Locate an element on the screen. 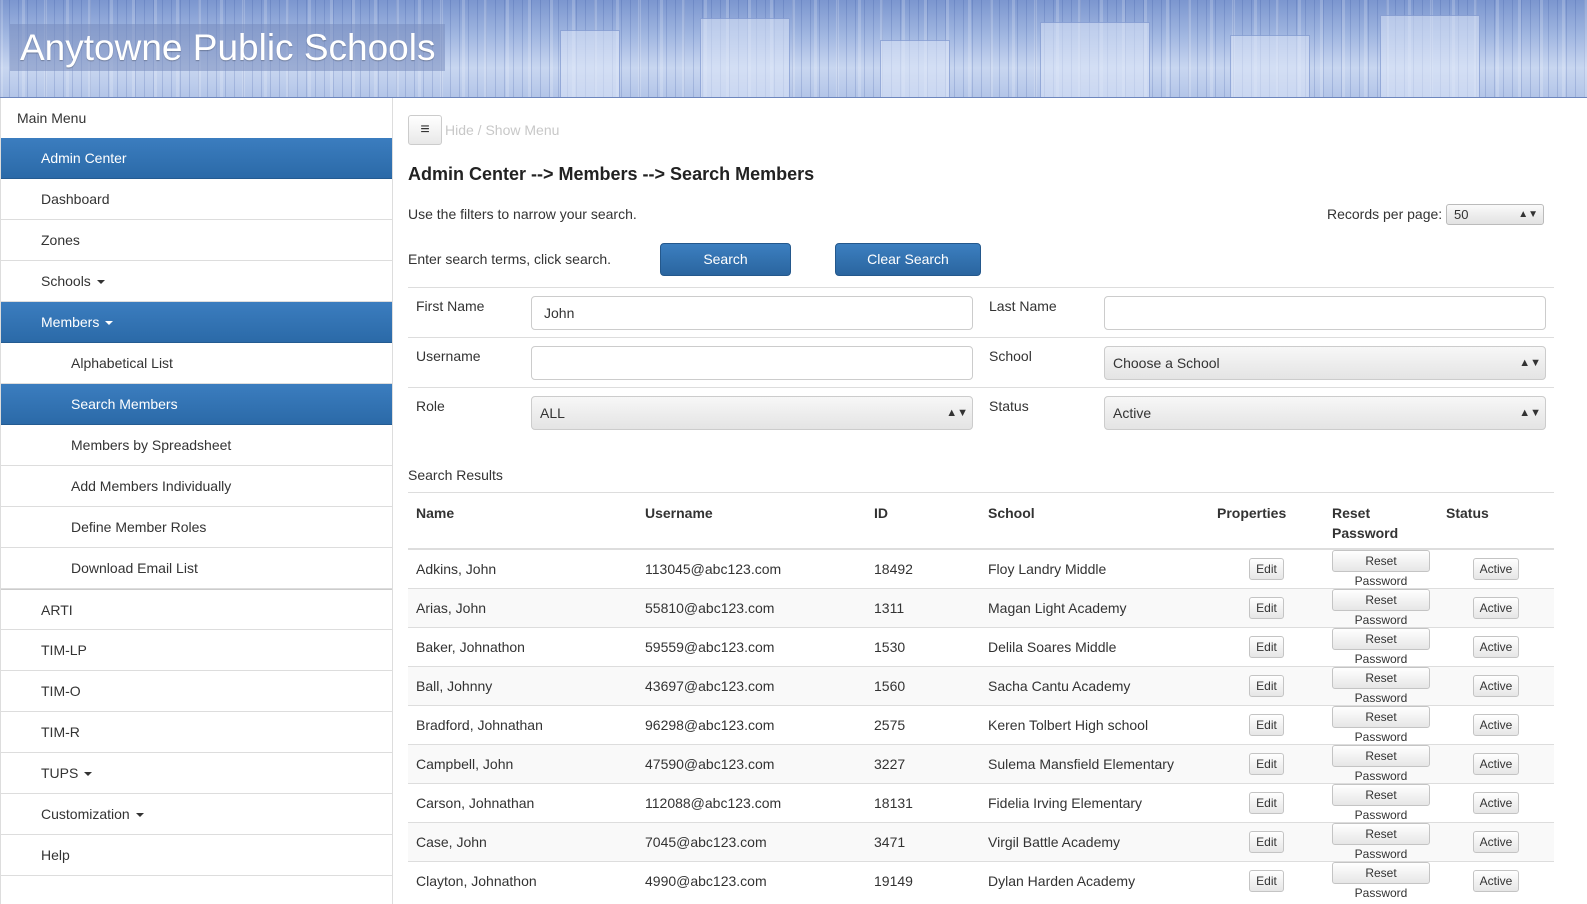 The image size is (1587, 904). sidebar-item-zones: Zones is located at coordinates (196, 240).